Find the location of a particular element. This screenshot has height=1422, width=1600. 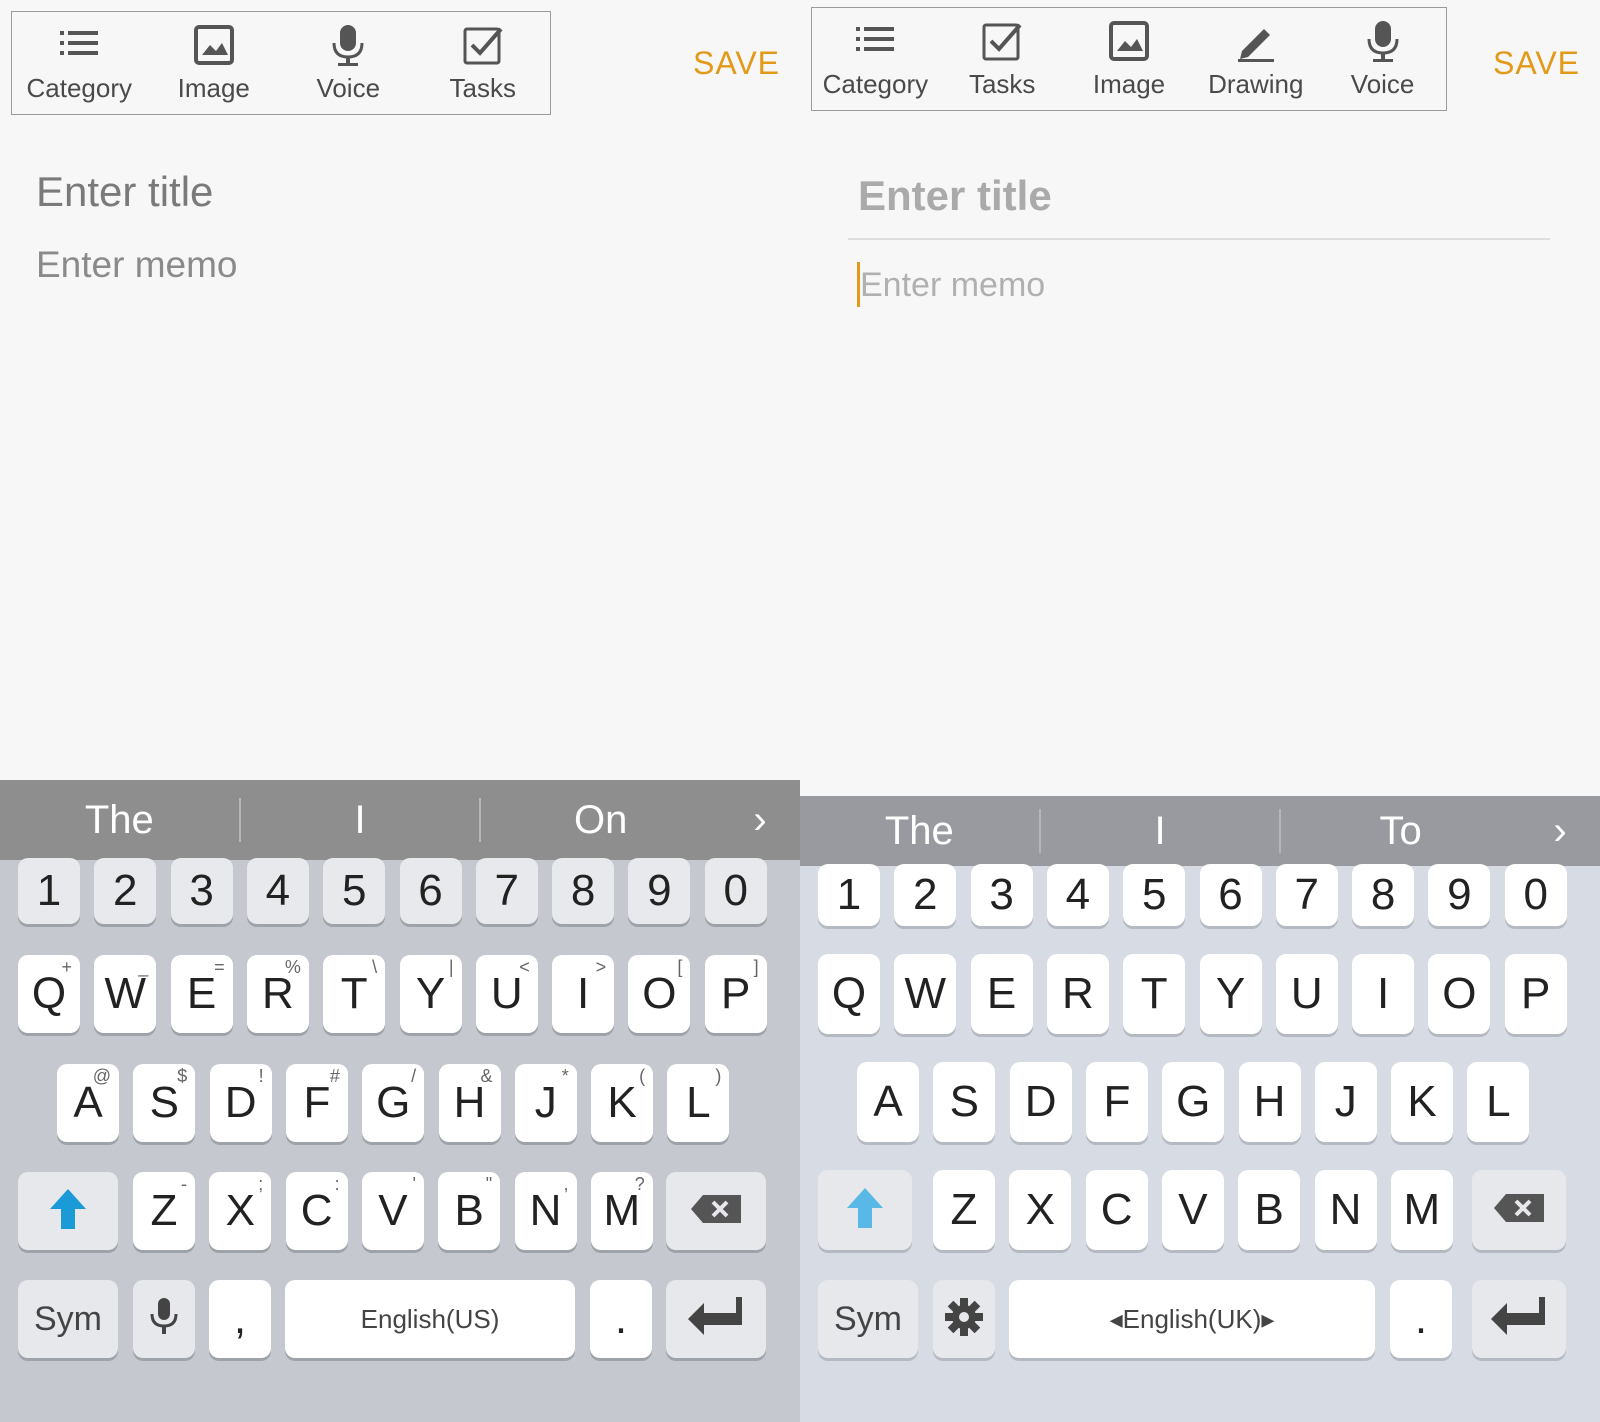

key-y: Y | is located at coordinates (430, 994).